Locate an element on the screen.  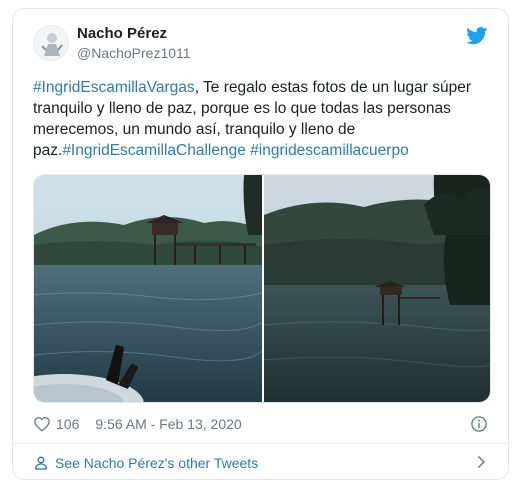
like-count: 106 is located at coordinates (67, 424).